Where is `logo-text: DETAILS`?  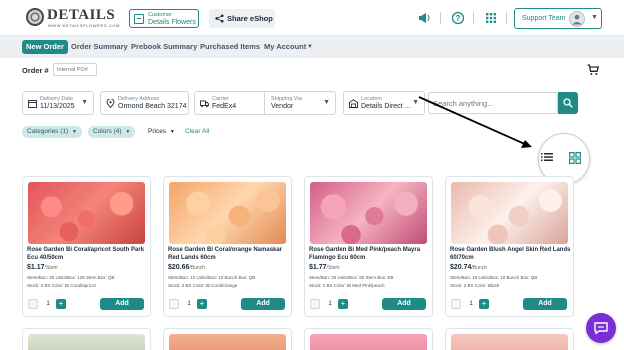
logo-text: DETAILS is located at coordinates (81, 15).